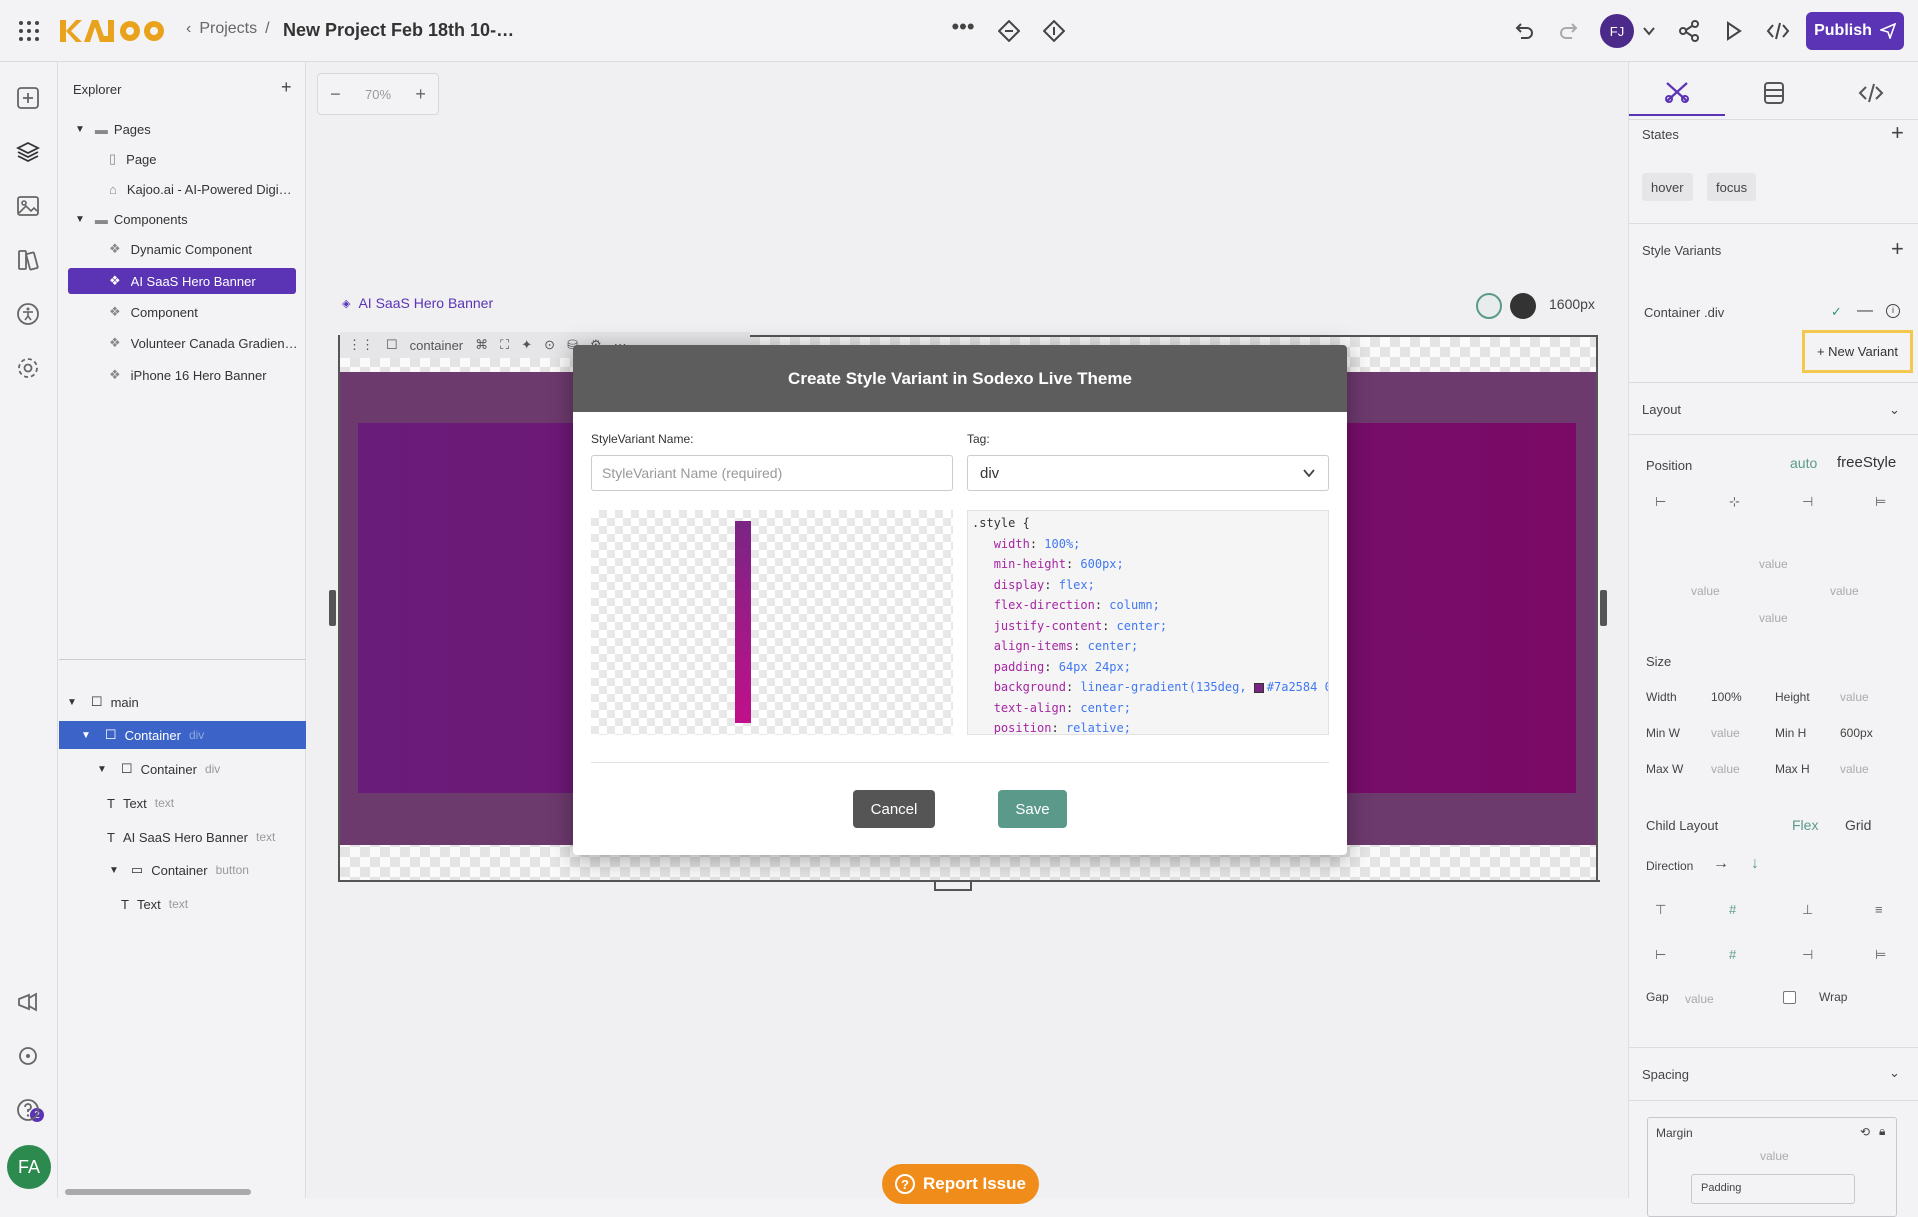  I want to click on layout-chevron-down-icon: ⌄, so click(1894, 410).